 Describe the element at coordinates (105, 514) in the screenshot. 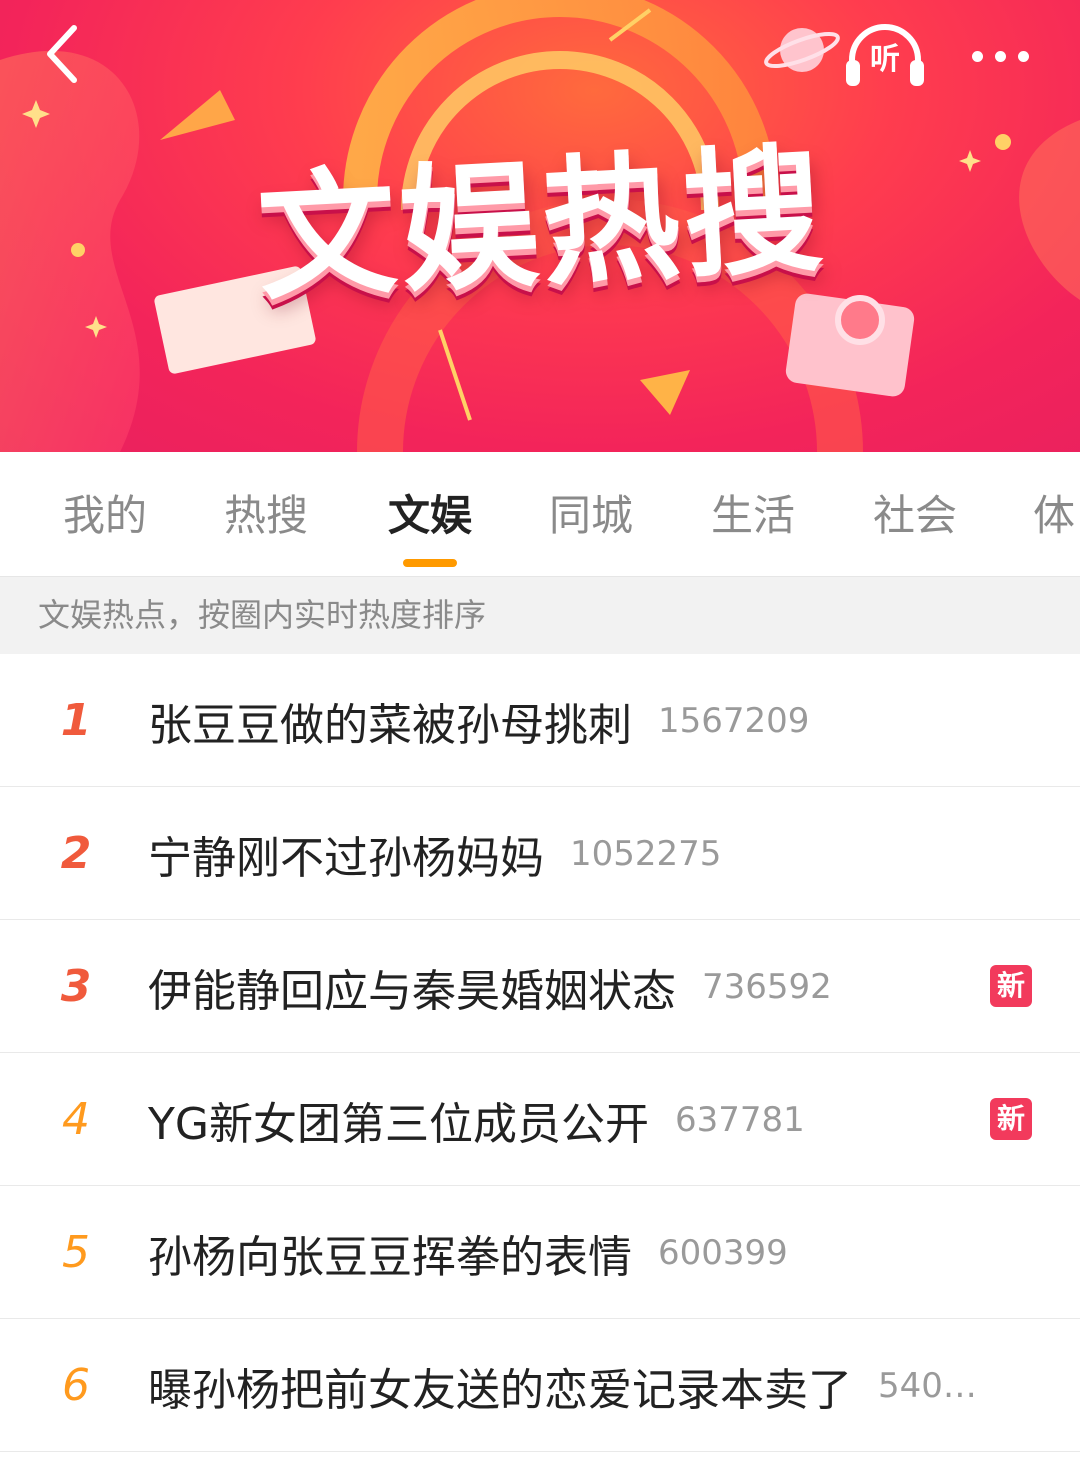

I see `tab-mine: 我的` at that location.